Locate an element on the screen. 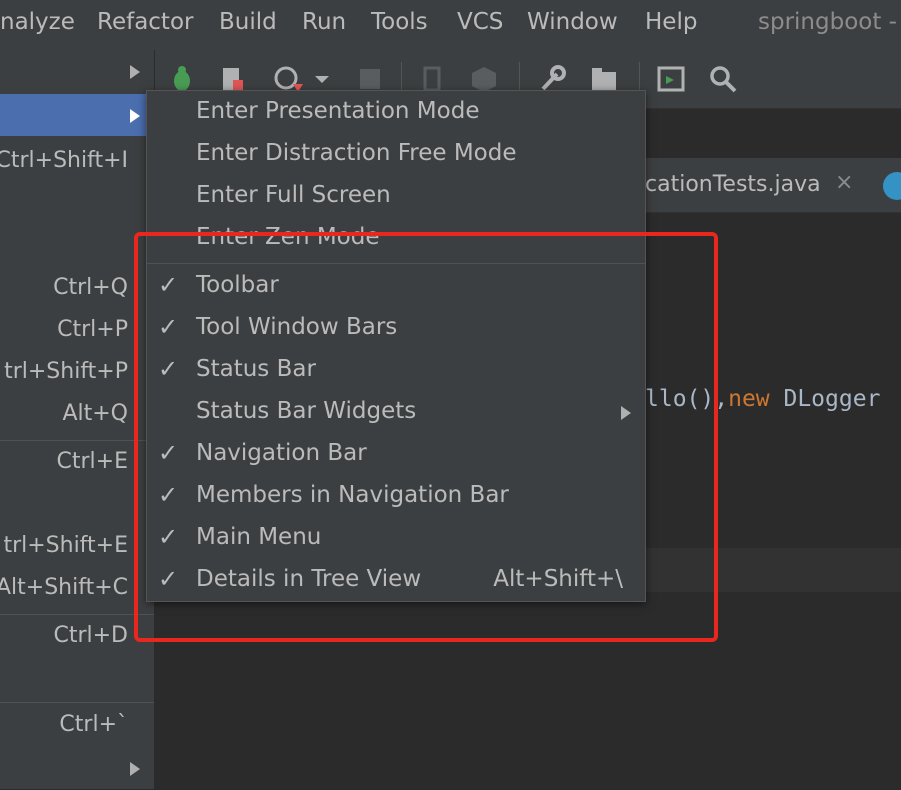  view-menu-item: Ctrl+Q is located at coordinates (77, 290).